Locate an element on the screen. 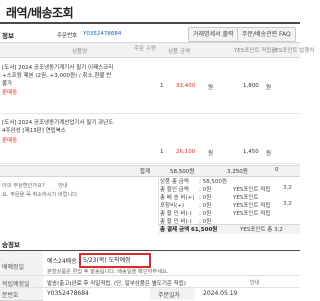 Image resolution: width=320 pixels, height=301 pixels. summary-product-total-label: 상품 총 금액 is located at coordinates (174, 182).